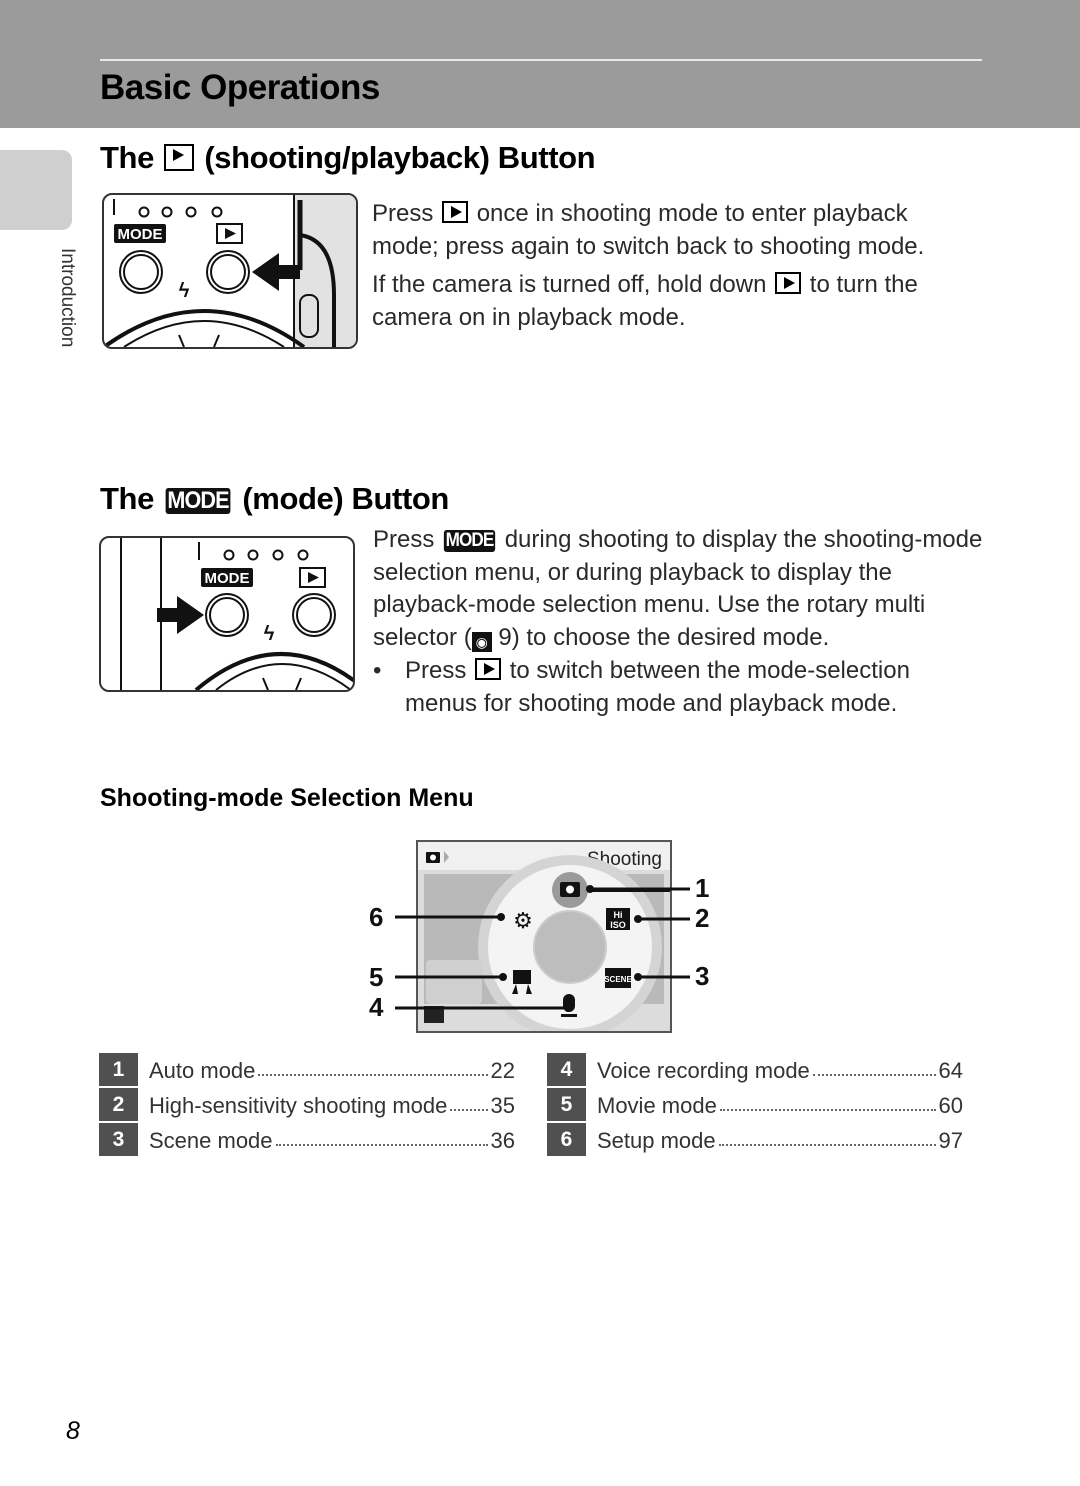  I want to click on item-label: Scene mode, so click(211, 1140).